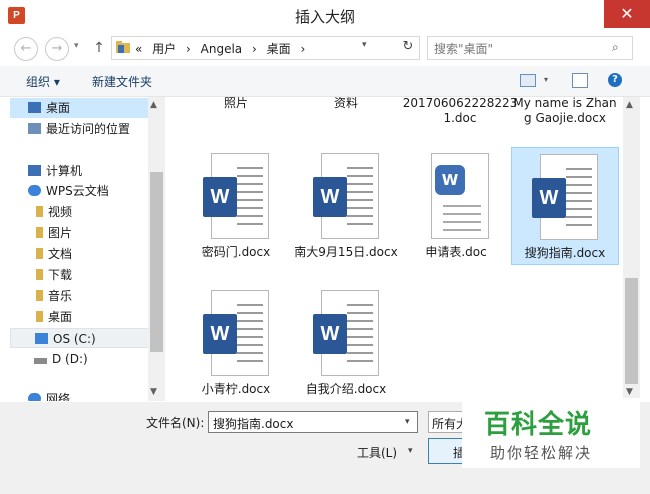 The width and height of the screenshot is (650, 494). Describe the element at coordinates (122, 81) in the screenshot. I see `new-folder-button: 新建文件夹` at that location.